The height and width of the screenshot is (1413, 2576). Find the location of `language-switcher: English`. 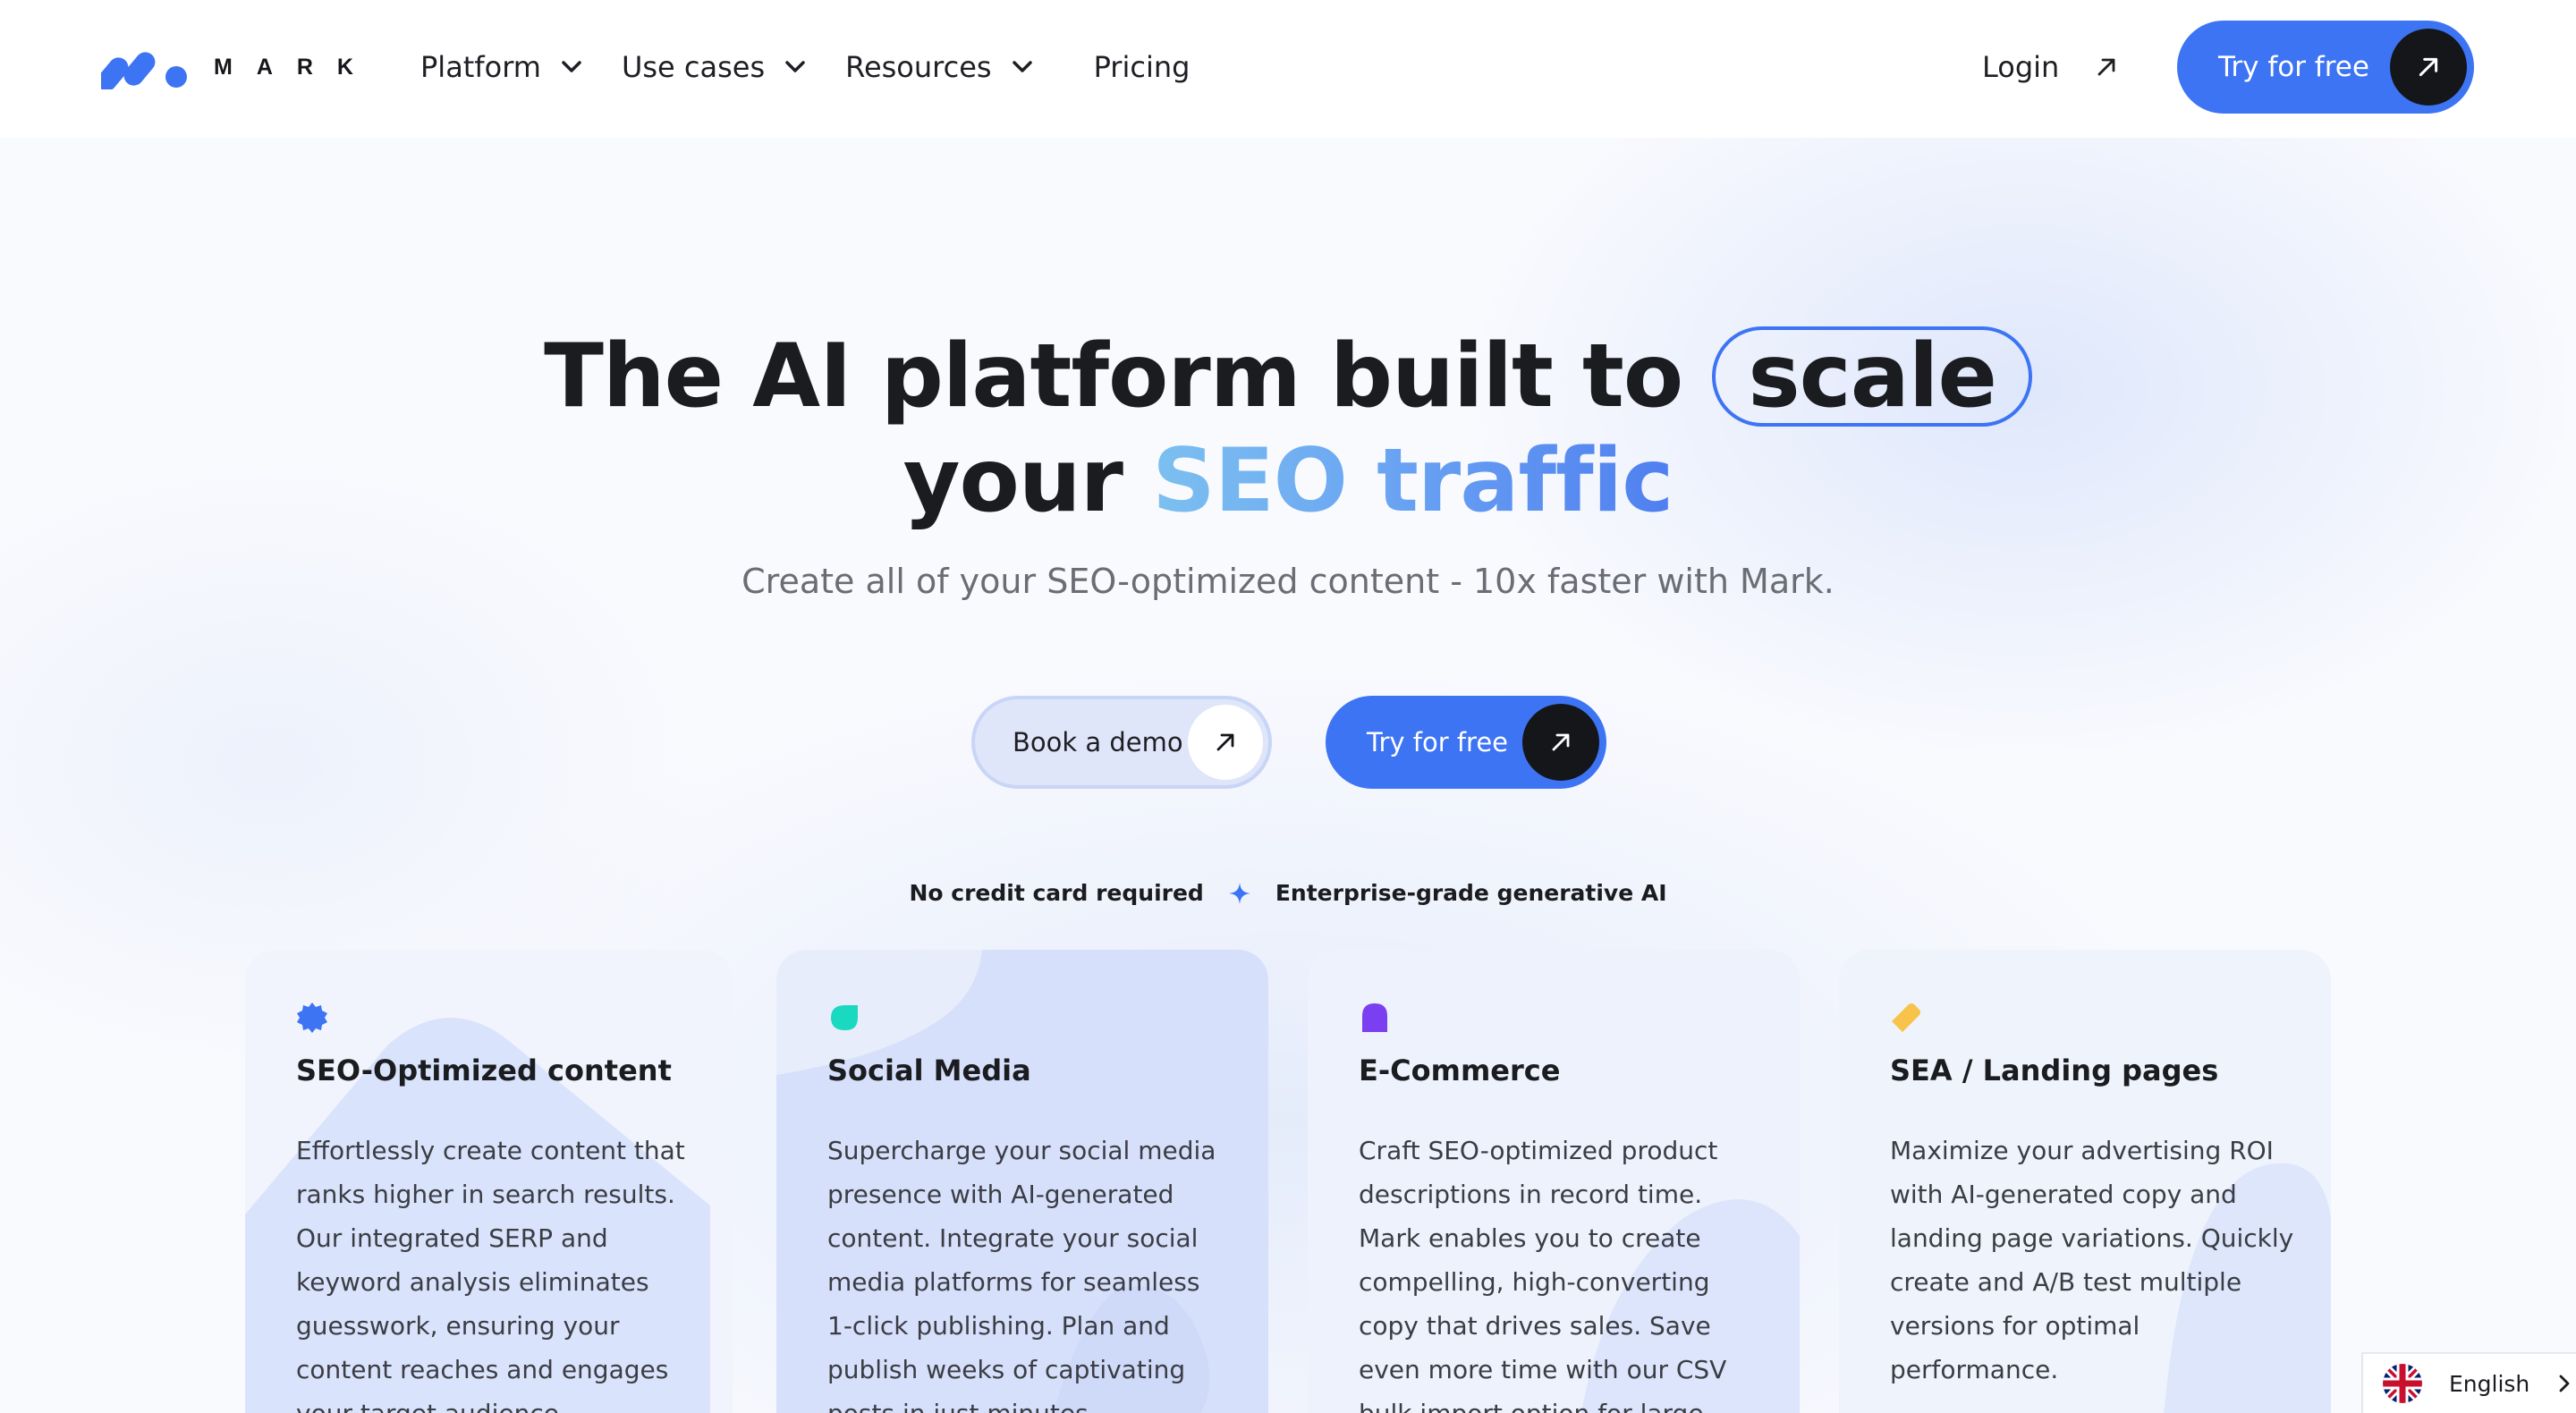

language-switcher: English is located at coordinates (2468, 1382).